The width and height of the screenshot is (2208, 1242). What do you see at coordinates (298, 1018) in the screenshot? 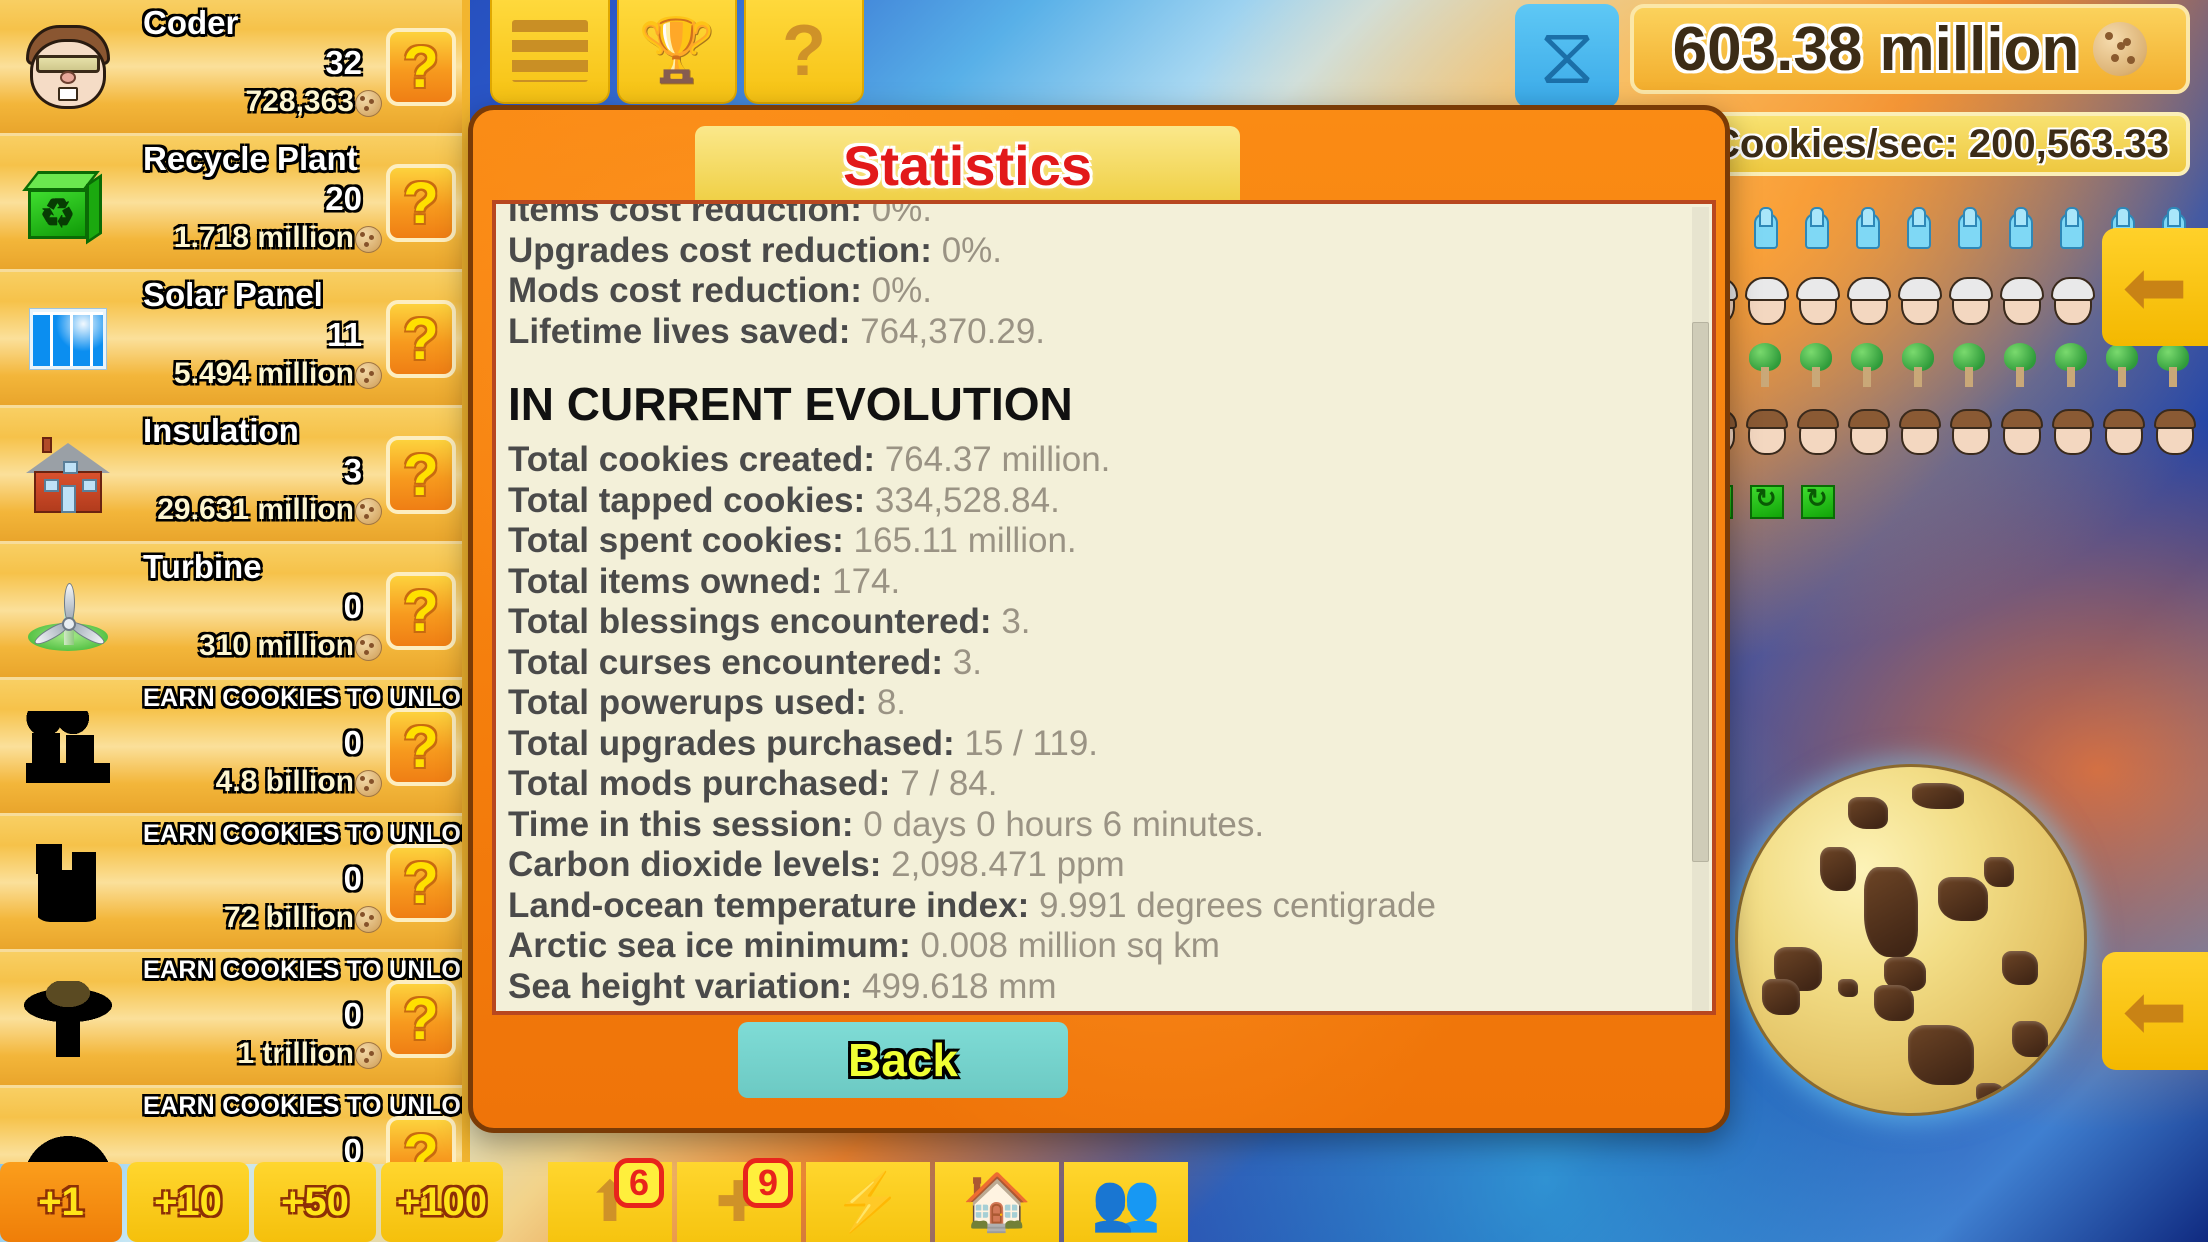
I see `item-body: EARN COOKIES TO UNLOCK 0 1 trillion ?` at bounding box center [298, 1018].